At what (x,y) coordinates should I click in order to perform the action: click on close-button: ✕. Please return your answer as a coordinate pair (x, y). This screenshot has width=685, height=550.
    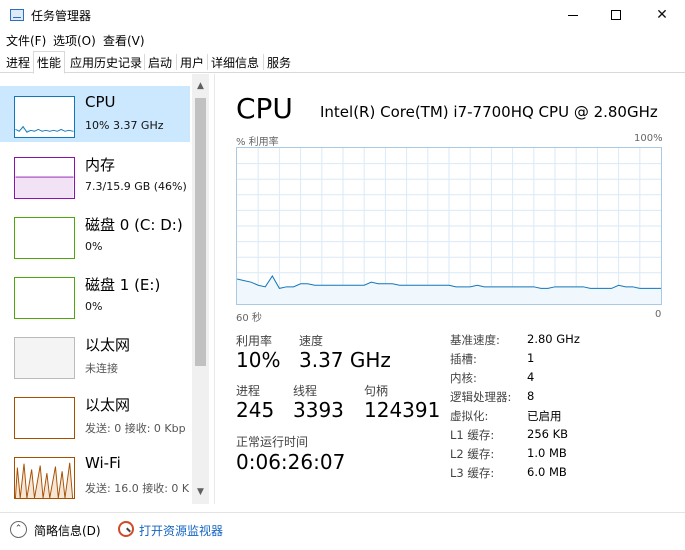
    Looking at the image, I should click on (662, 15).